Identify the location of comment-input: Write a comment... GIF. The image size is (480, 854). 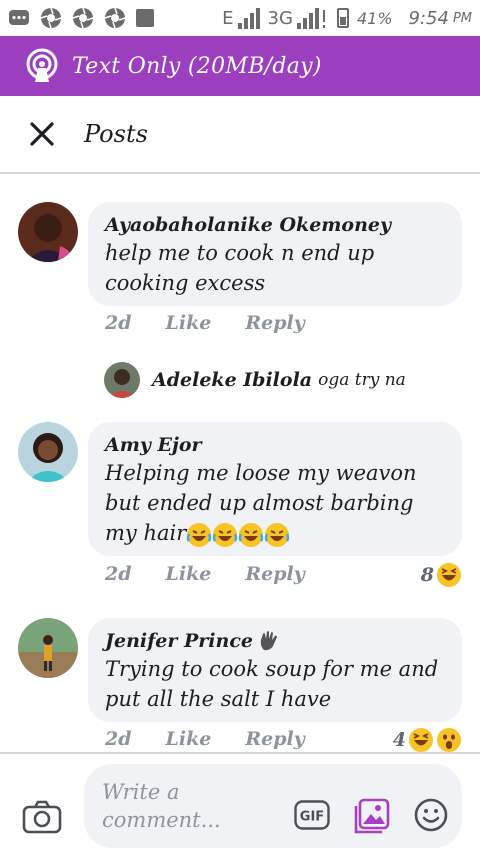
(273, 806).